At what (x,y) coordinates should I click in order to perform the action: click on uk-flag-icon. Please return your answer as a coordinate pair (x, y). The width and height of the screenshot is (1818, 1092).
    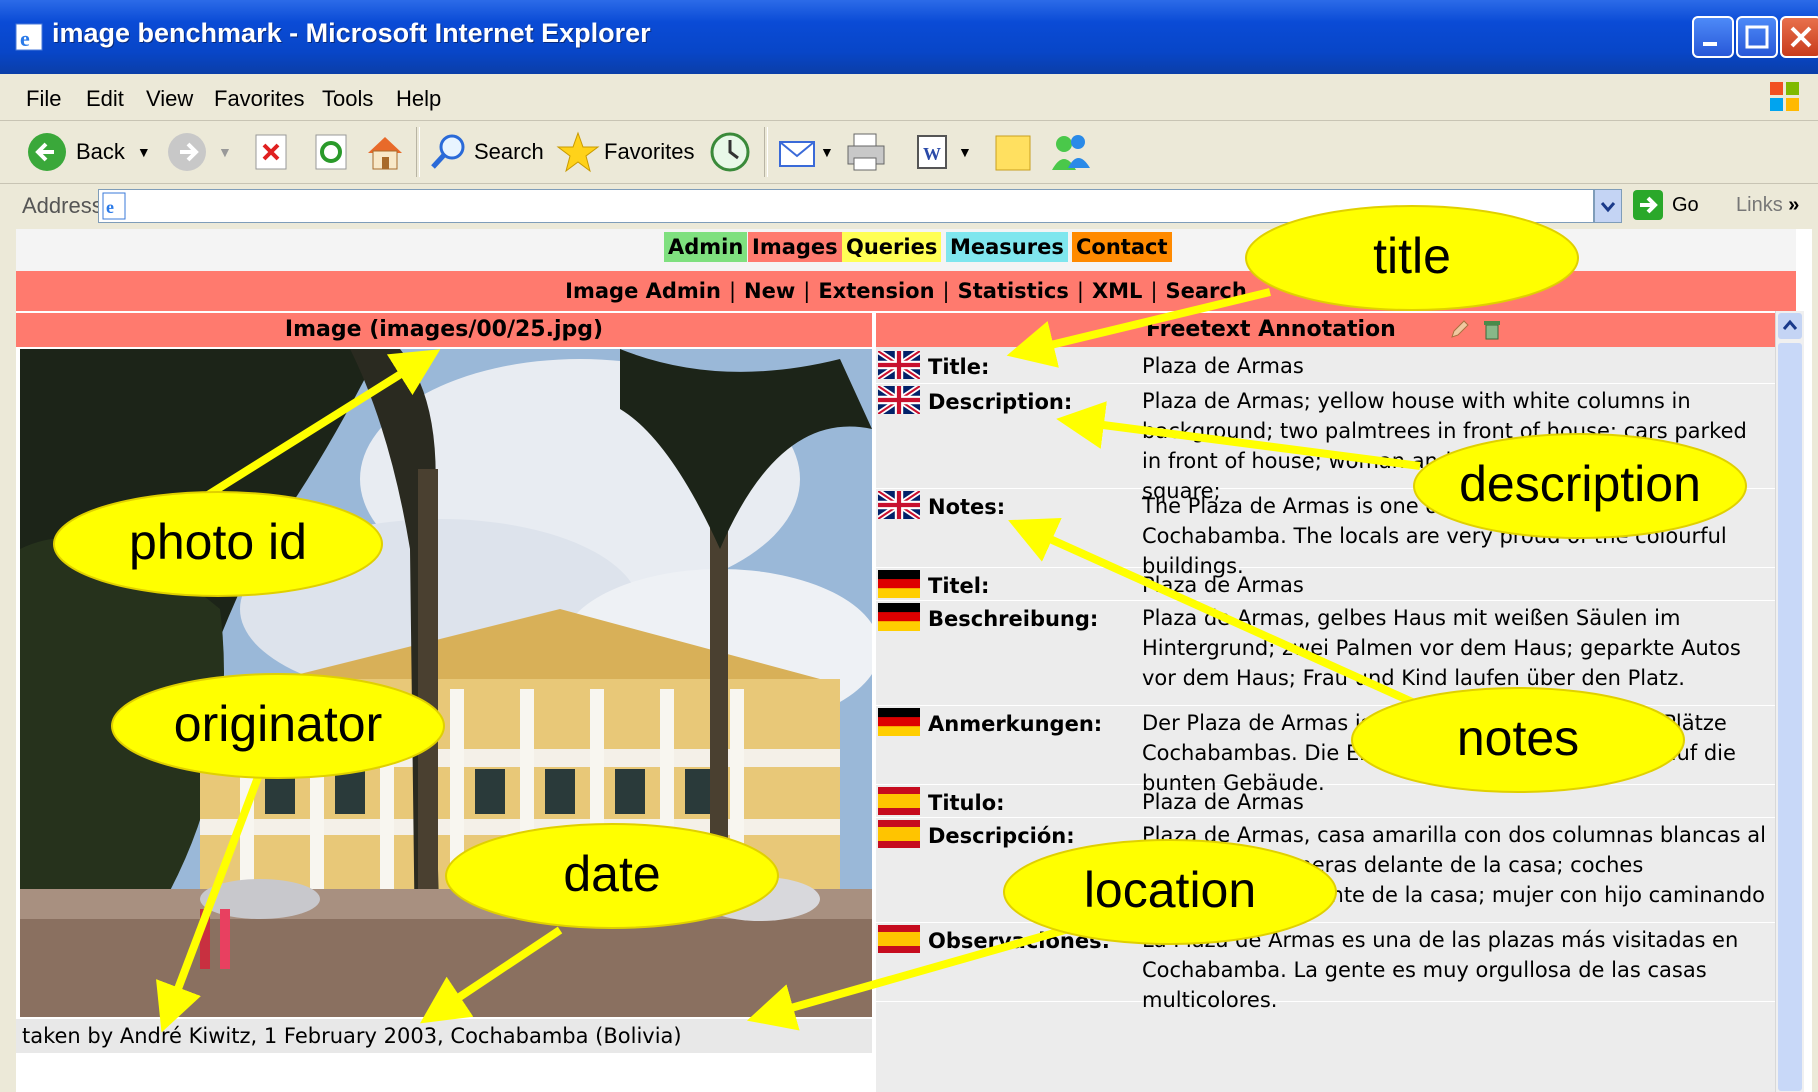
    Looking at the image, I should click on (899, 400).